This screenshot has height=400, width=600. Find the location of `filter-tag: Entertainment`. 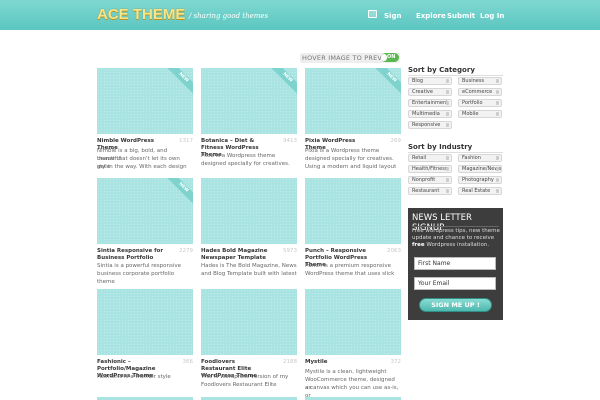

filter-tag: Entertainment is located at coordinates (430, 103).